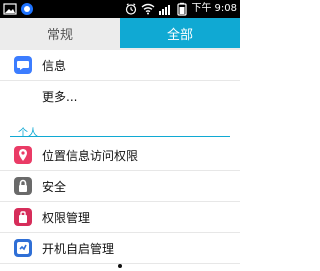 The image size is (320, 271). Describe the element at coordinates (66, 217) in the screenshot. I see `list-item-label: 权限管理` at that location.